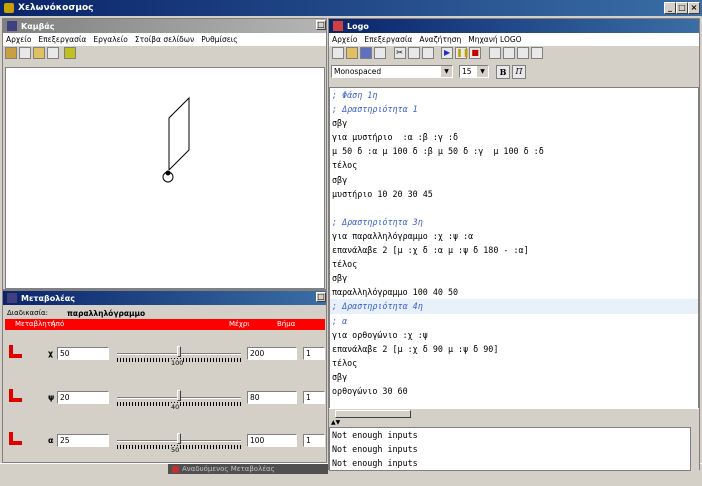 Image resolution: width=702 pixels, height=486 pixels. What do you see at coordinates (15, 438) in the screenshot?
I see `variable-row-icon` at bounding box center [15, 438].